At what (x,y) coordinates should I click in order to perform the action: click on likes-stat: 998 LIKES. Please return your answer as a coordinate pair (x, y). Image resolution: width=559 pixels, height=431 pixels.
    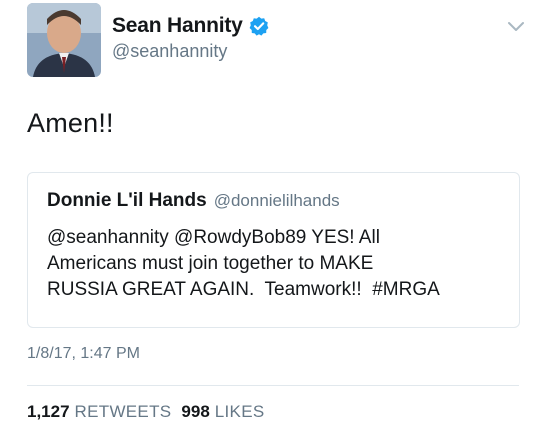
    Looking at the image, I should click on (222, 412).